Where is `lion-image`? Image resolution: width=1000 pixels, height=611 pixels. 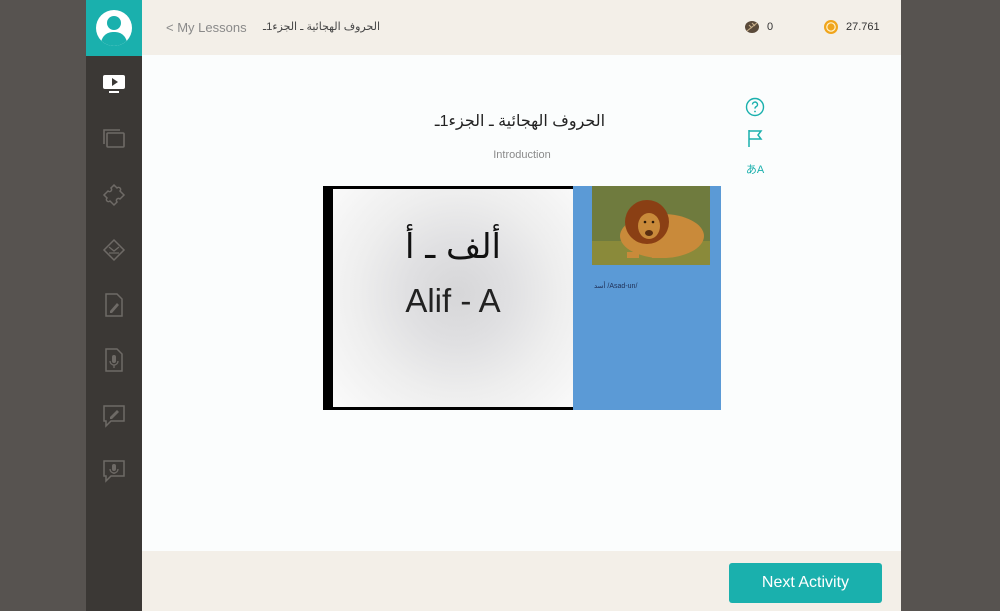
lion-image is located at coordinates (651, 225).